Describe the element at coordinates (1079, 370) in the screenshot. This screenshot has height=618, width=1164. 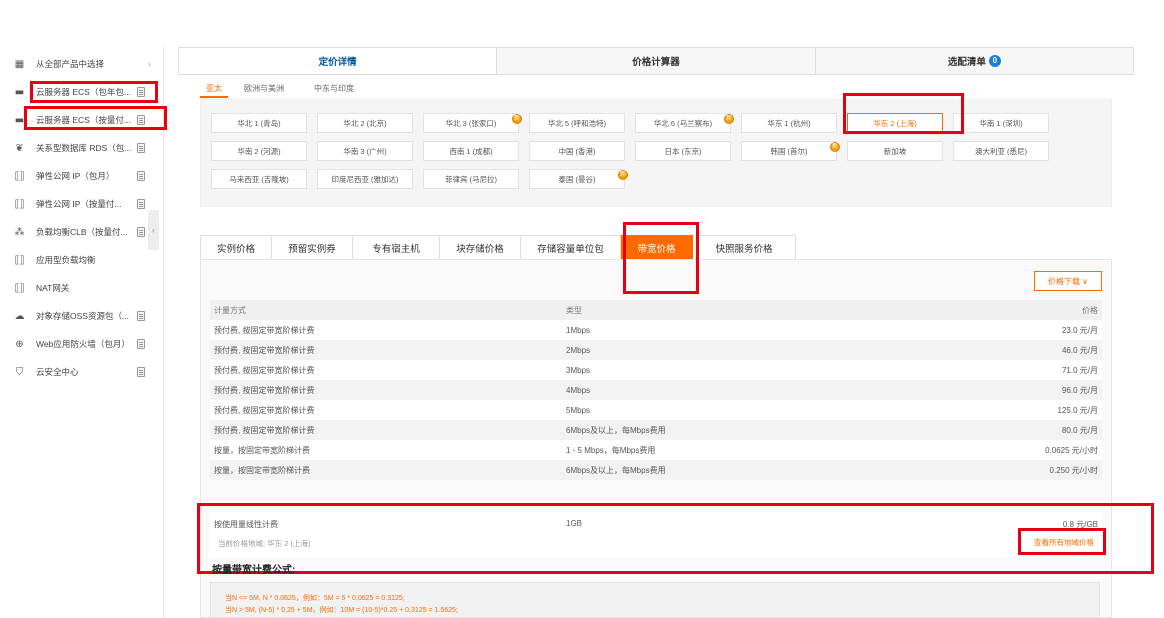
I see `price-cell: 71.0 元/月` at that location.